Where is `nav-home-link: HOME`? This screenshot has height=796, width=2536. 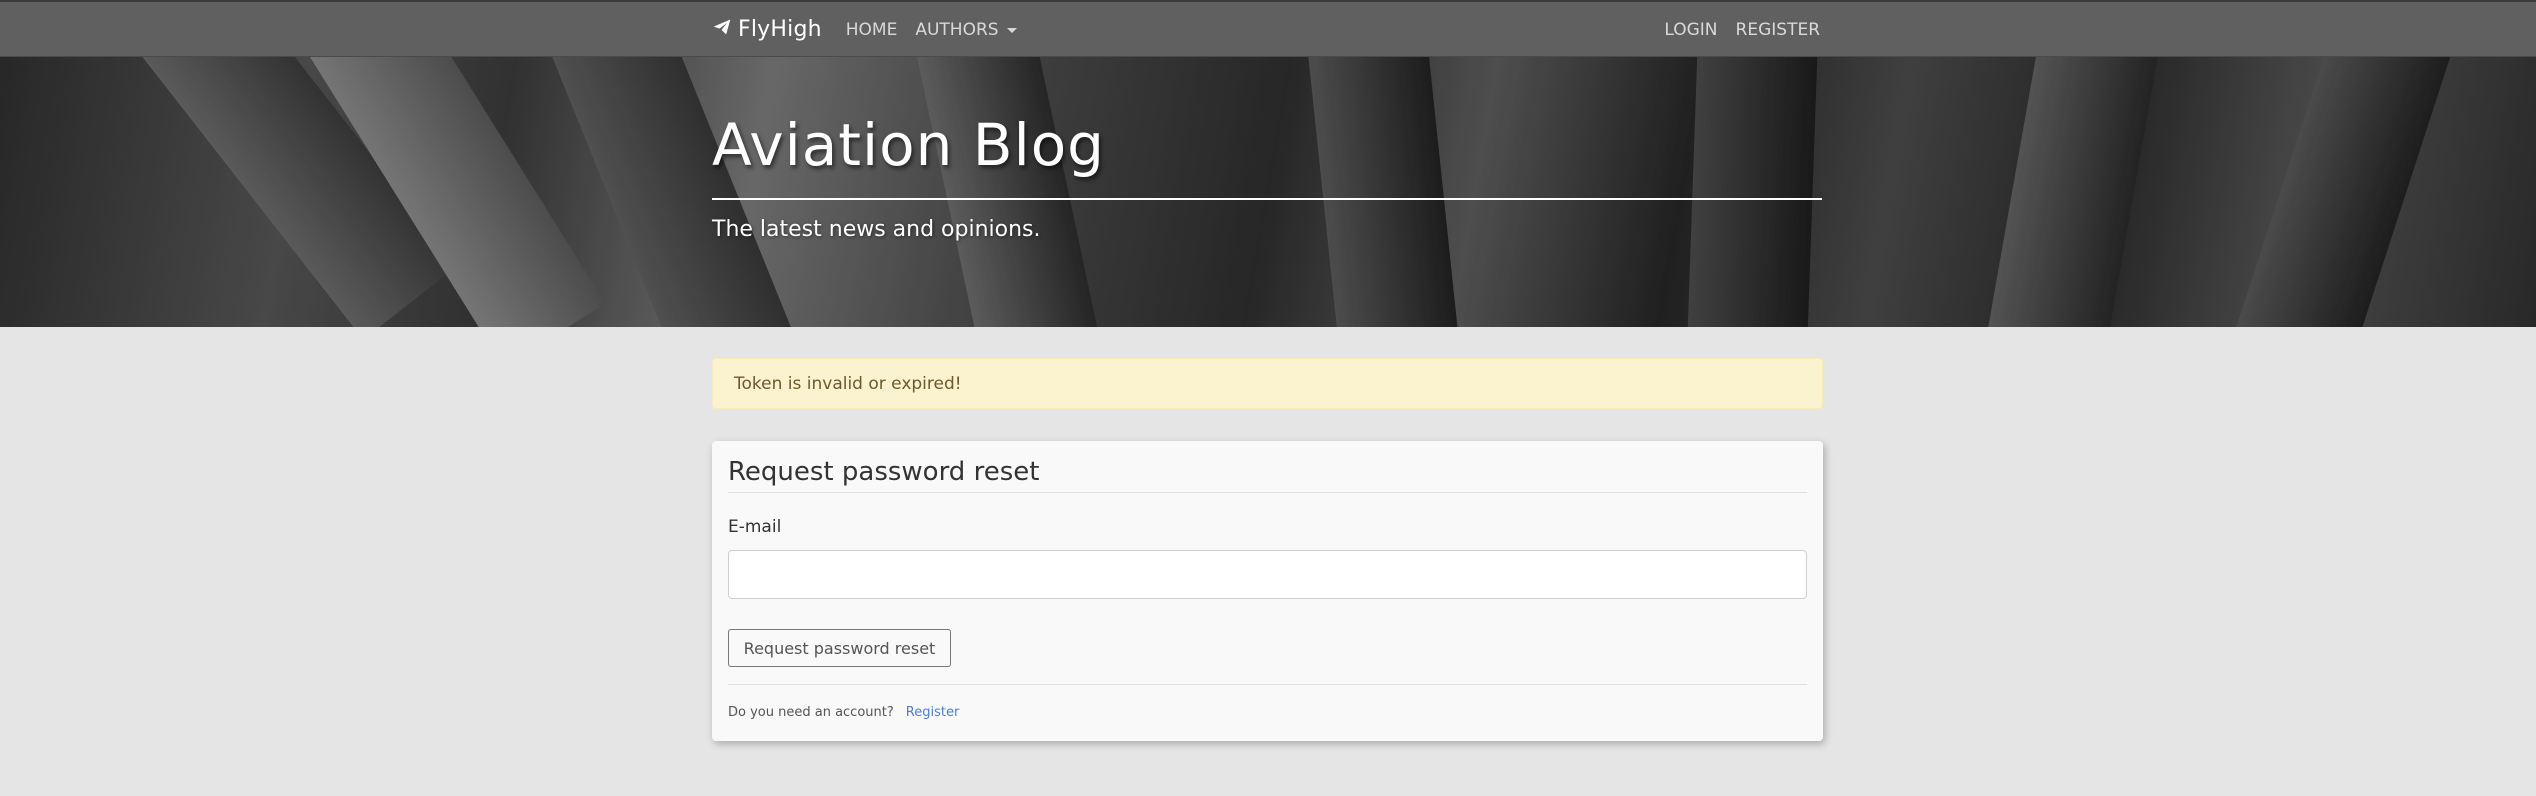
nav-home-link: HOME is located at coordinates (872, 30).